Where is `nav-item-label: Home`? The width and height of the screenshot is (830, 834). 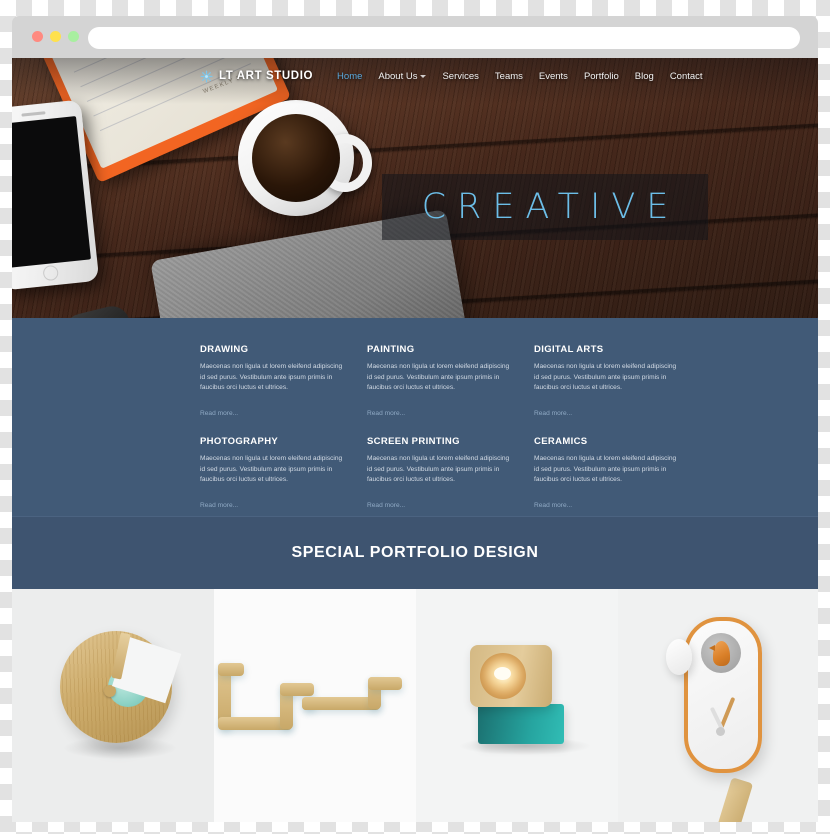
nav-item-label: Home is located at coordinates (350, 76).